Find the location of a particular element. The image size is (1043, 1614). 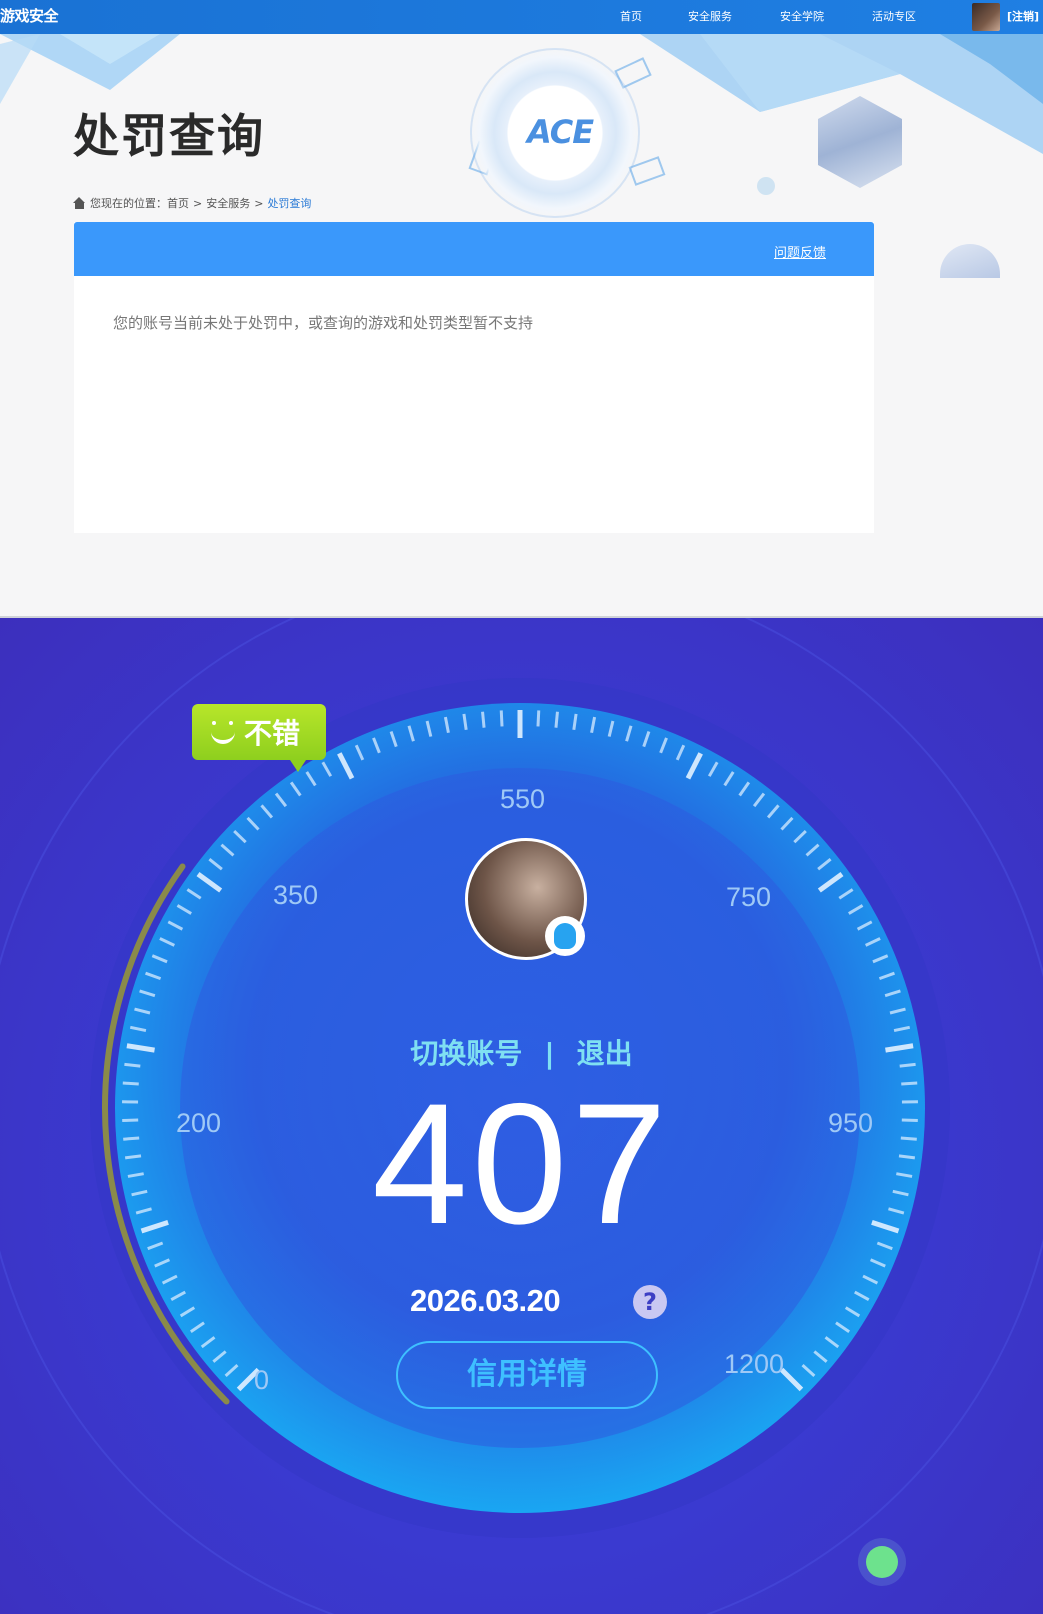

nav-link-events: 活动专区 is located at coordinates (912, 17).